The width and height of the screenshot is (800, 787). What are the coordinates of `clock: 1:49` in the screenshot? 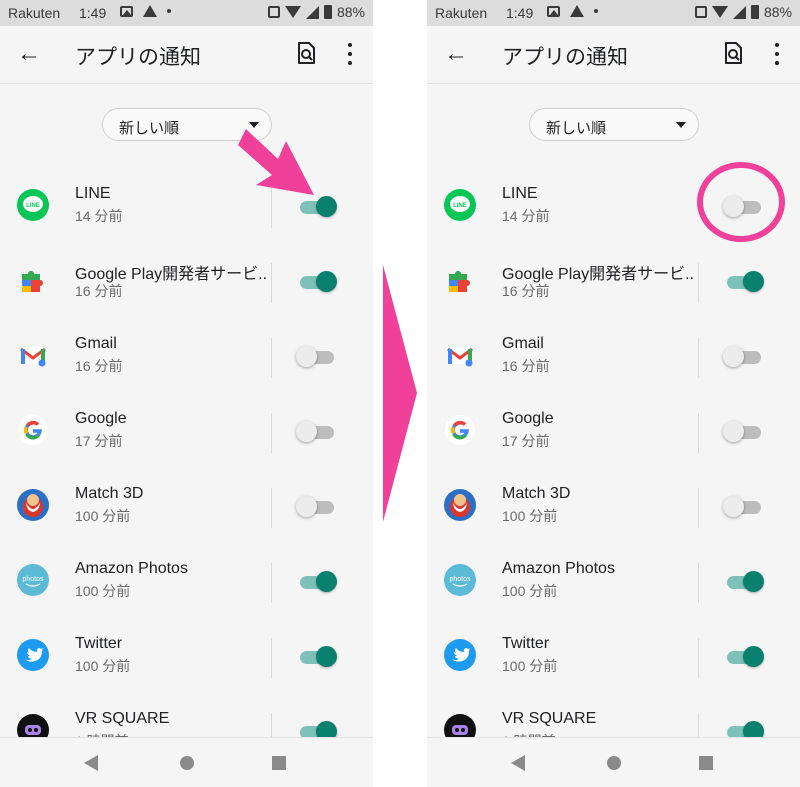 It's located at (93, 13).